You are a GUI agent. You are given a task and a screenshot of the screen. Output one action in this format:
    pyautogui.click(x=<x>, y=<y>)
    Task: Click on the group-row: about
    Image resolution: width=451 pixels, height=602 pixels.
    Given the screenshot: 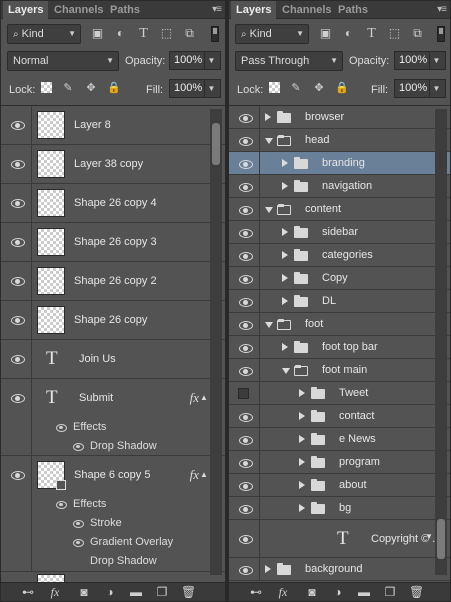 What is the action you would take?
    pyautogui.click(x=339, y=485)
    